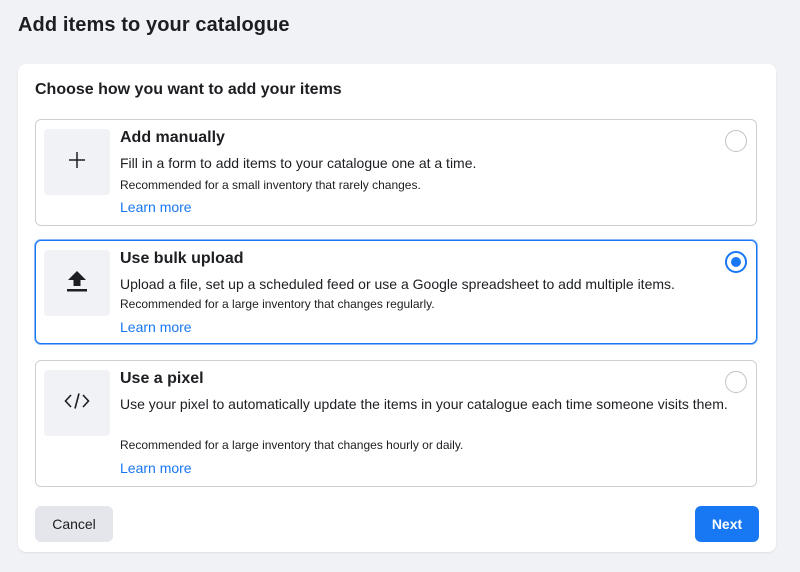  Describe the element at coordinates (727, 524) in the screenshot. I see `next-button: Next` at that location.